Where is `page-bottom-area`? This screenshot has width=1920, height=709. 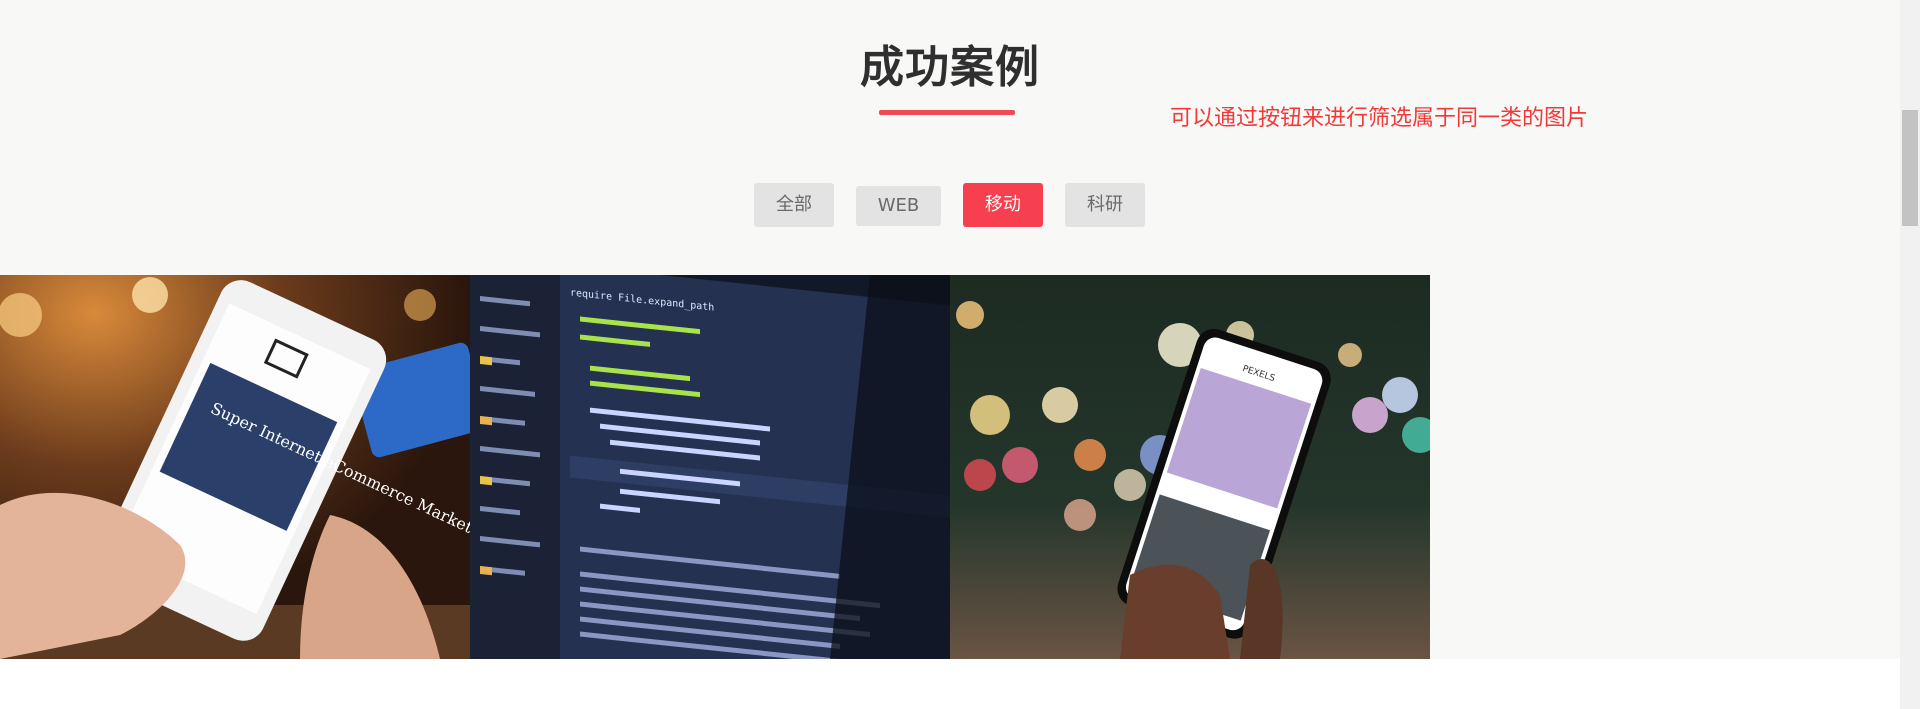
page-bottom-area is located at coordinates (950, 684).